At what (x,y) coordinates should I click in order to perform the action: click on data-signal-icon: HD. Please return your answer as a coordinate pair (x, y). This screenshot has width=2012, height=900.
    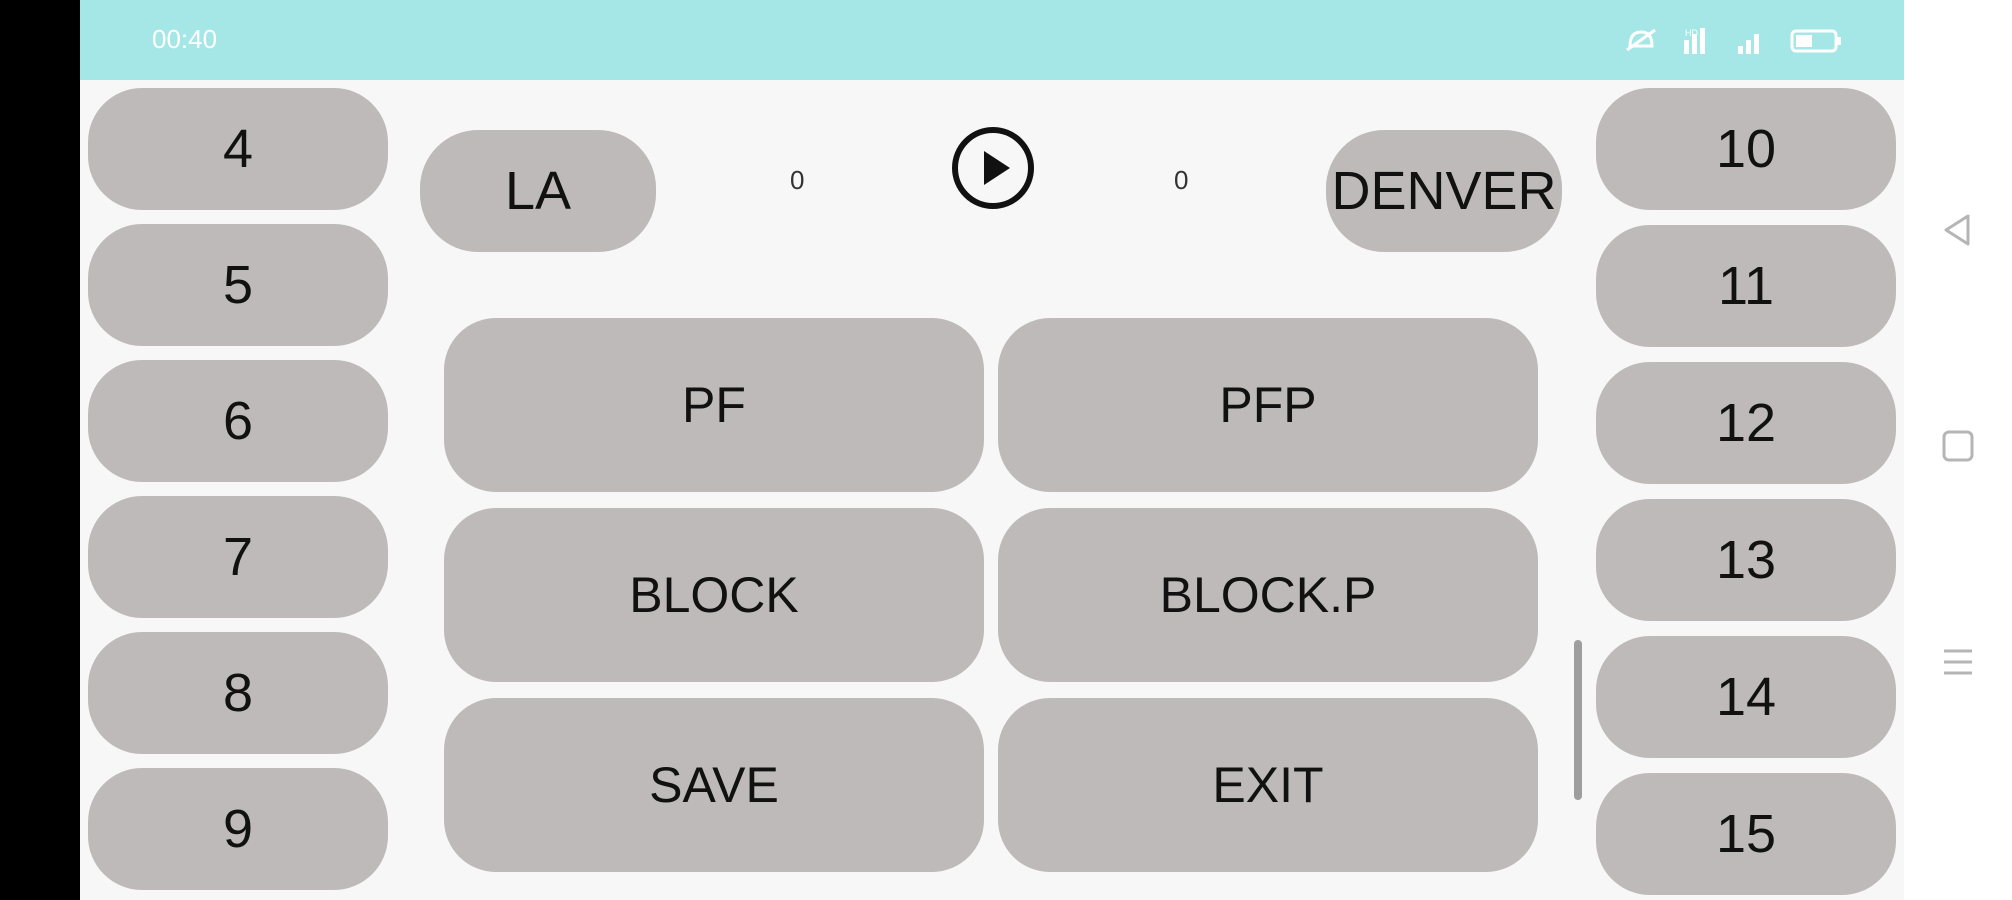
    Looking at the image, I should click on (1694, 41).